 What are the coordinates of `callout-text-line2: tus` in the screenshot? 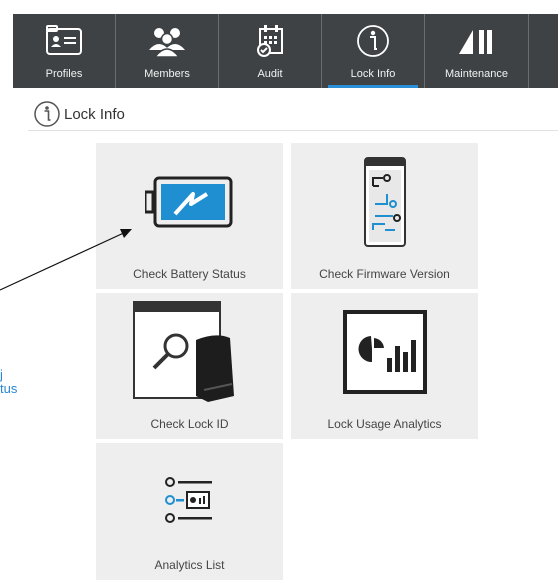 It's located at (9, 388).